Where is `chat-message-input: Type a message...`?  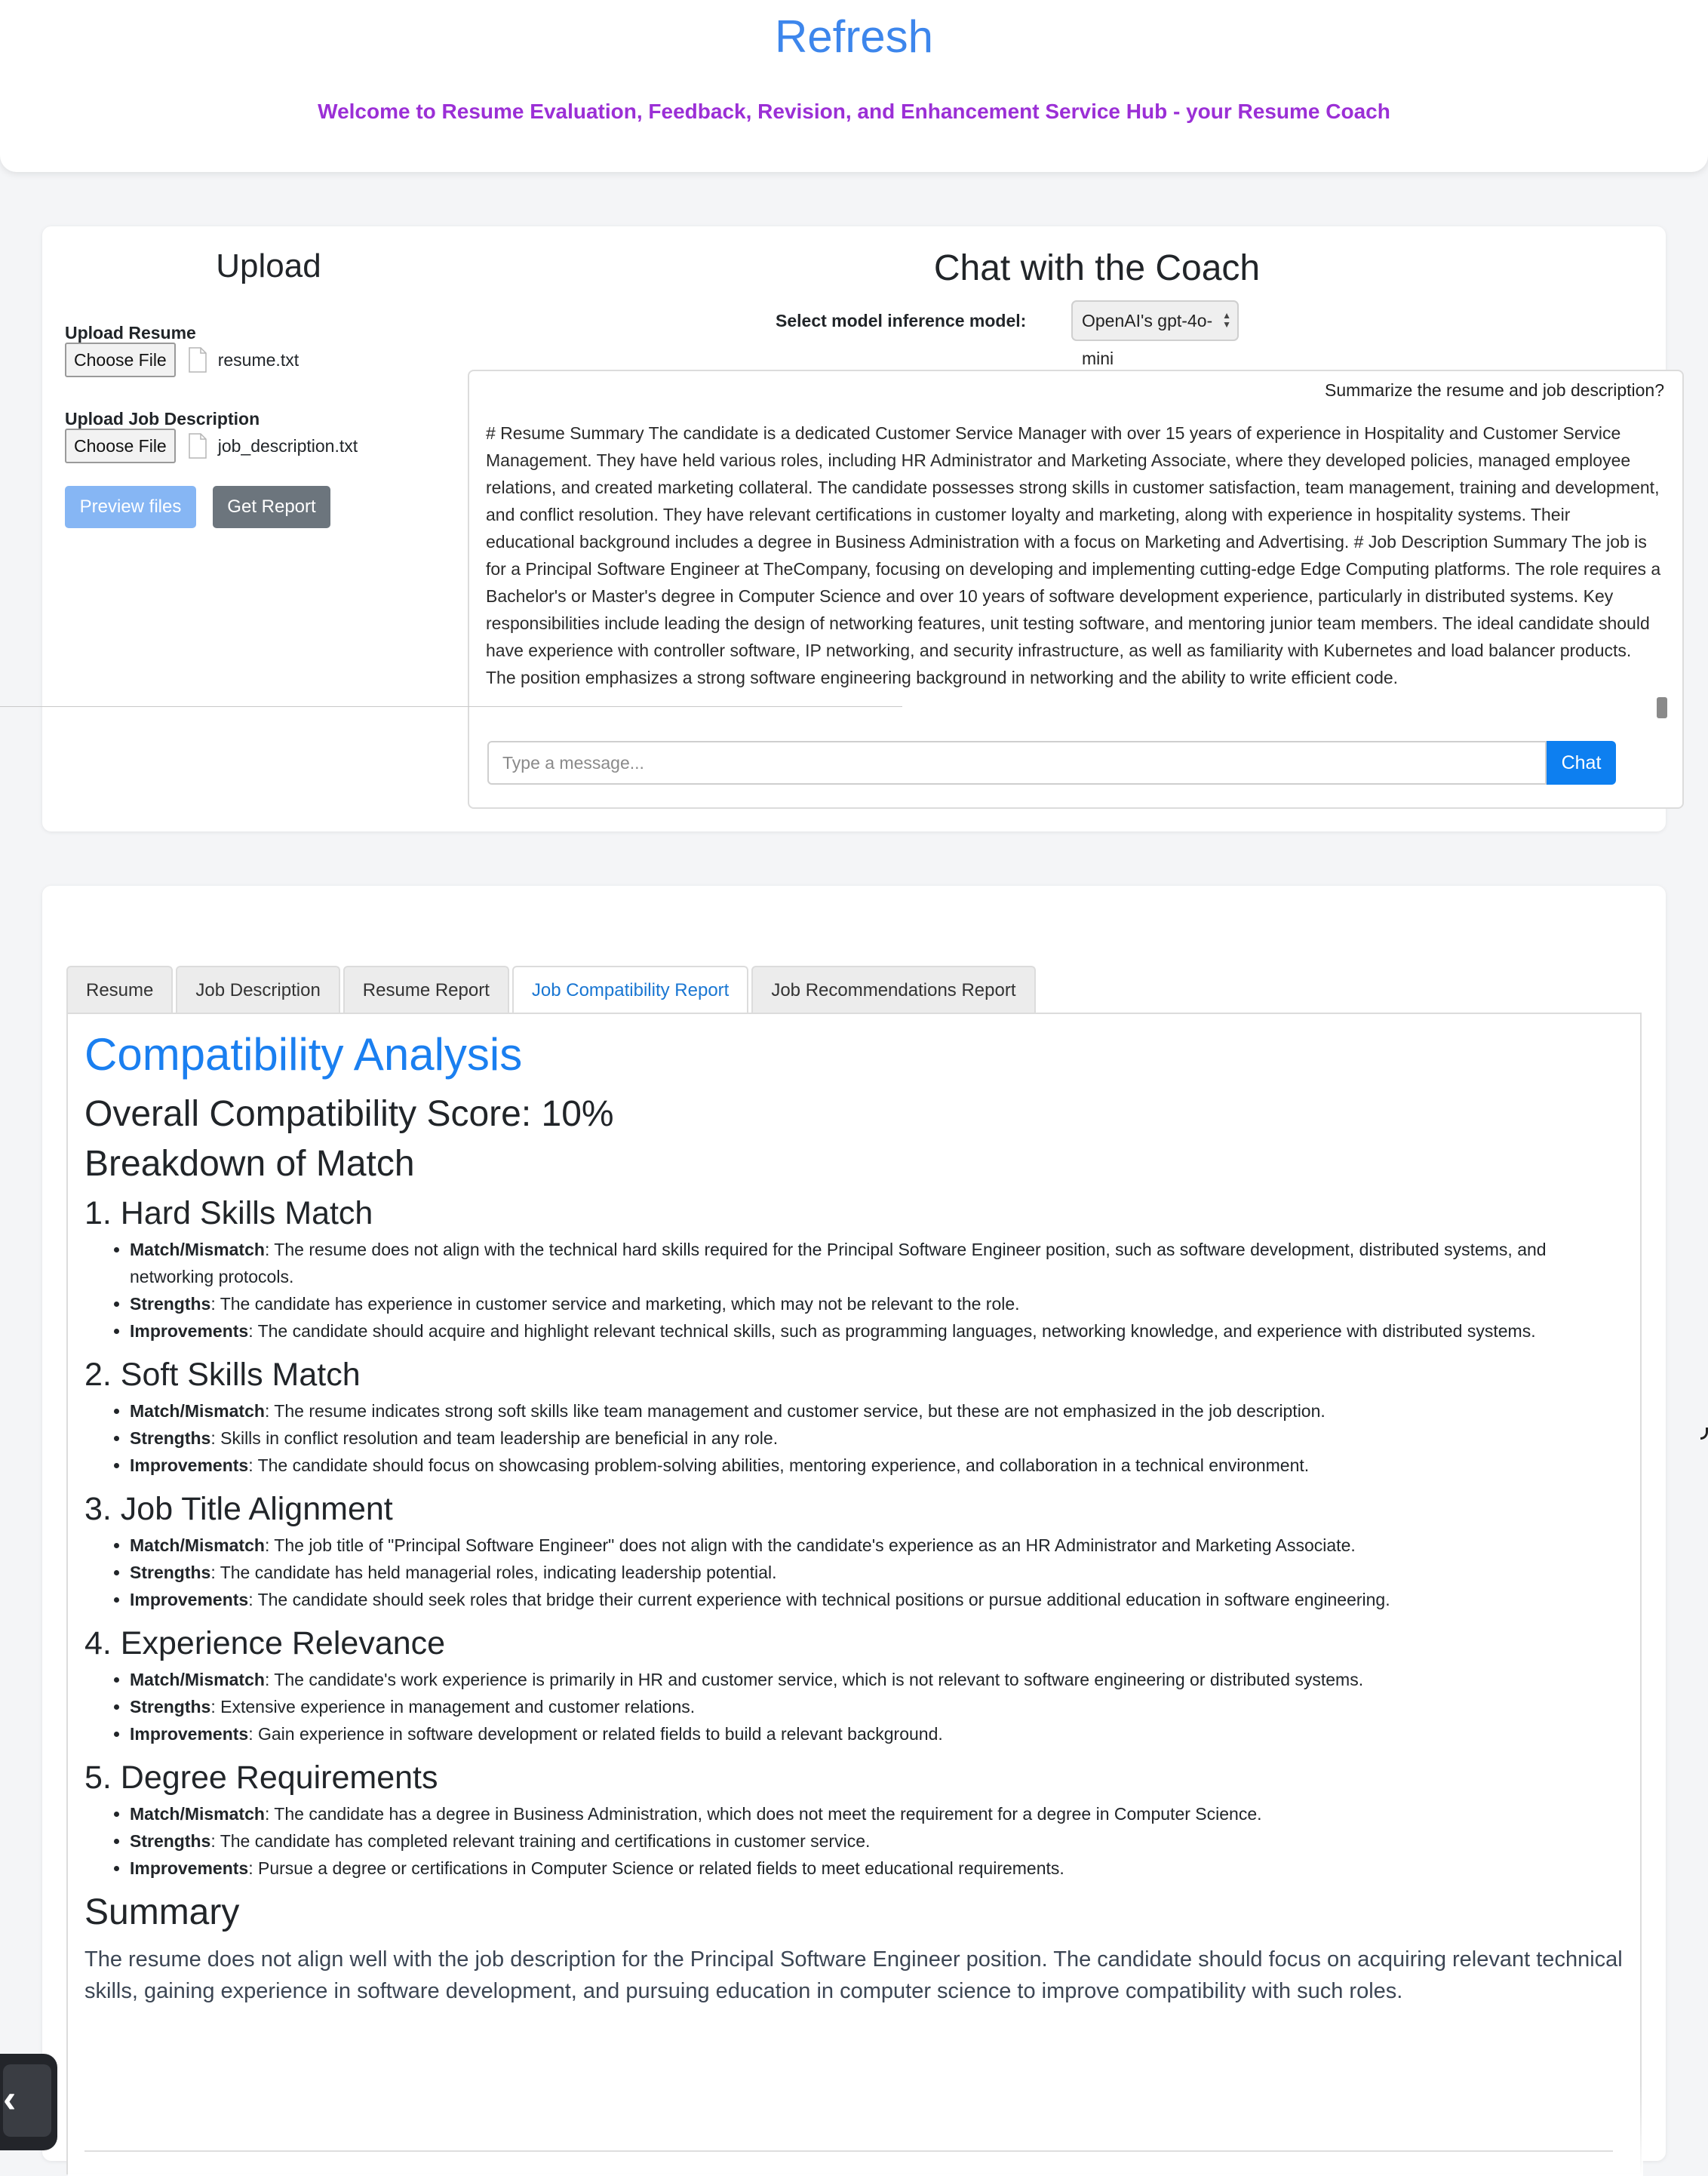
chat-message-input: Type a message... is located at coordinates (1017, 763).